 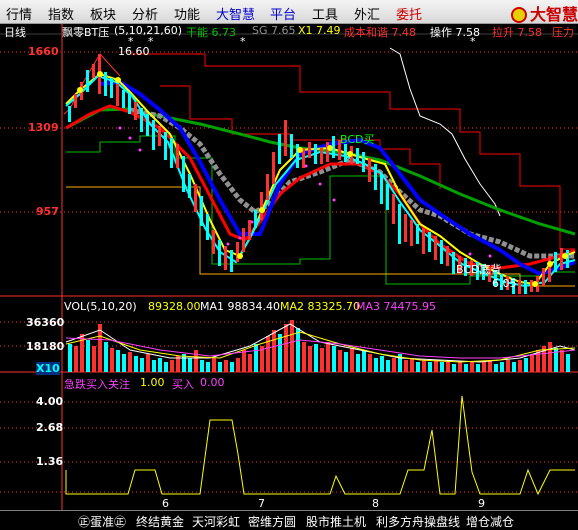 What do you see at coordinates (100, 306) in the screenshot?
I see `vol-title: VOL(5,10,20)` at bounding box center [100, 306].